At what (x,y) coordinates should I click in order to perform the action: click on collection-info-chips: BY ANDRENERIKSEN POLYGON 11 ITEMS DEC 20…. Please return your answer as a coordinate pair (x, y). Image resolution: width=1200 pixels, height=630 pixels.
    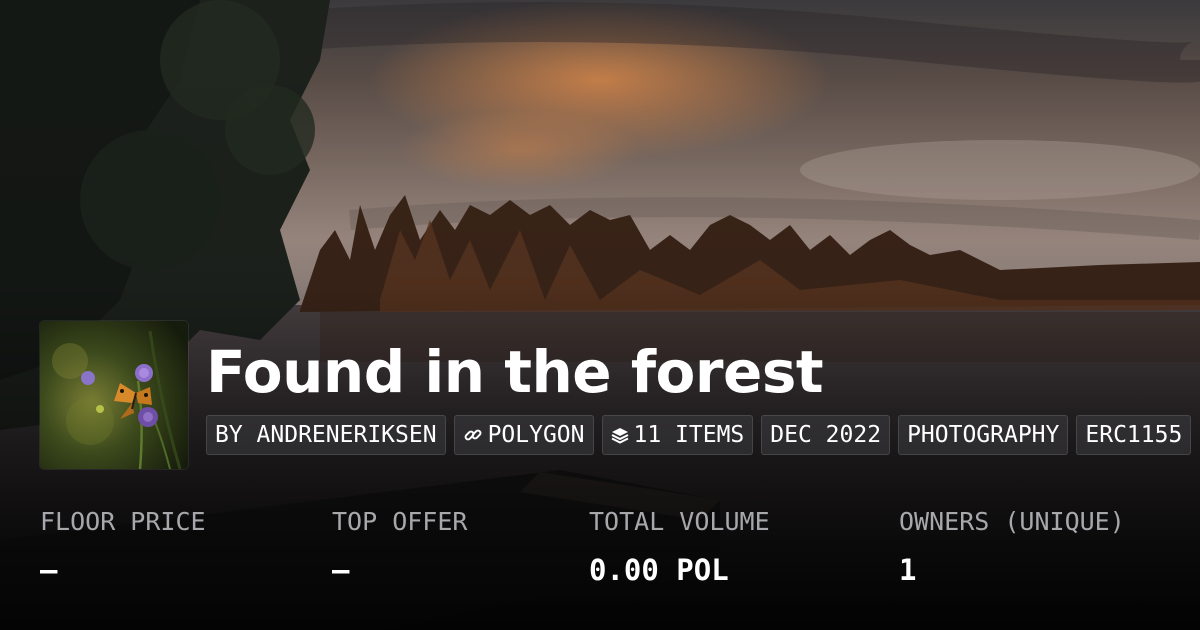
    Looking at the image, I should click on (703, 435).